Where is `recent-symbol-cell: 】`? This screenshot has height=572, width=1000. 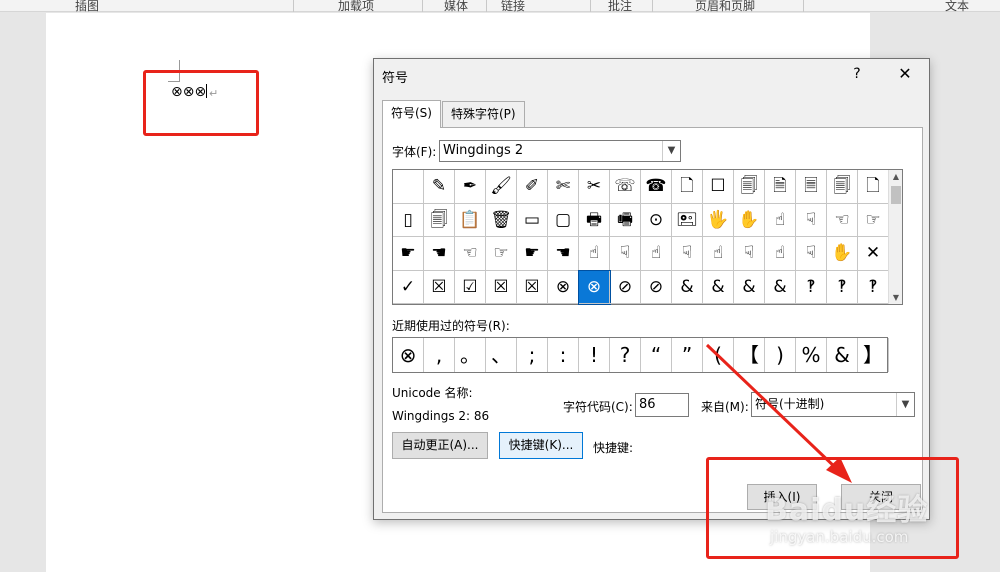 recent-symbol-cell: 】 is located at coordinates (873, 355).